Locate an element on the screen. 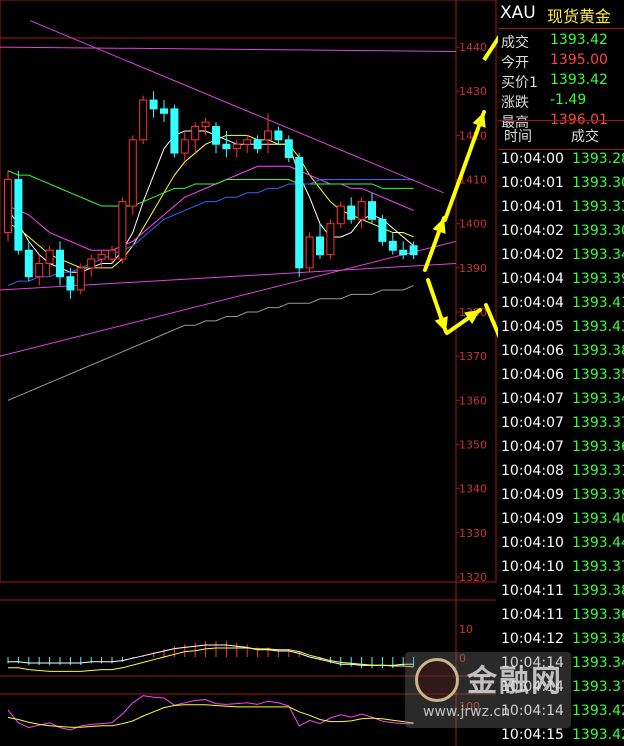 This screenshot has width=624, height=746. quote-label: 成交 is located at coordinates (515, 43).